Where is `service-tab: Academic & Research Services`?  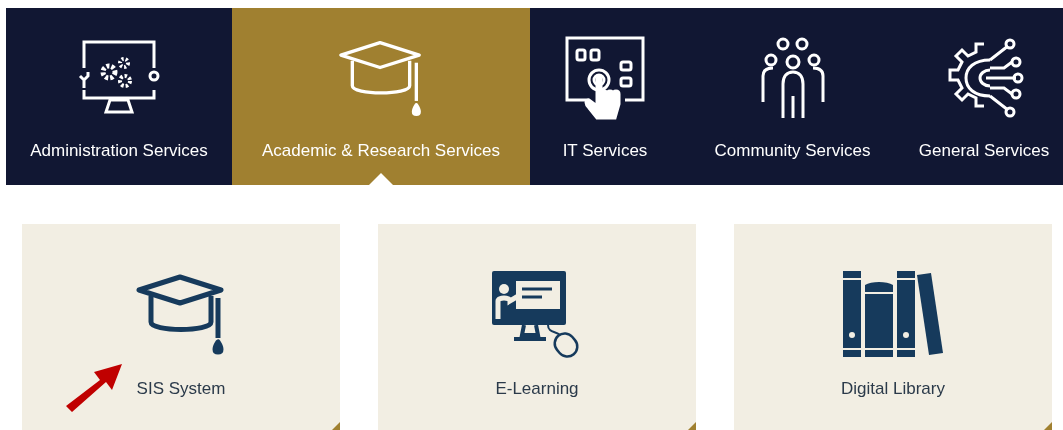 service-tab: Academic & Research Services is located at coordinates (381, 96).